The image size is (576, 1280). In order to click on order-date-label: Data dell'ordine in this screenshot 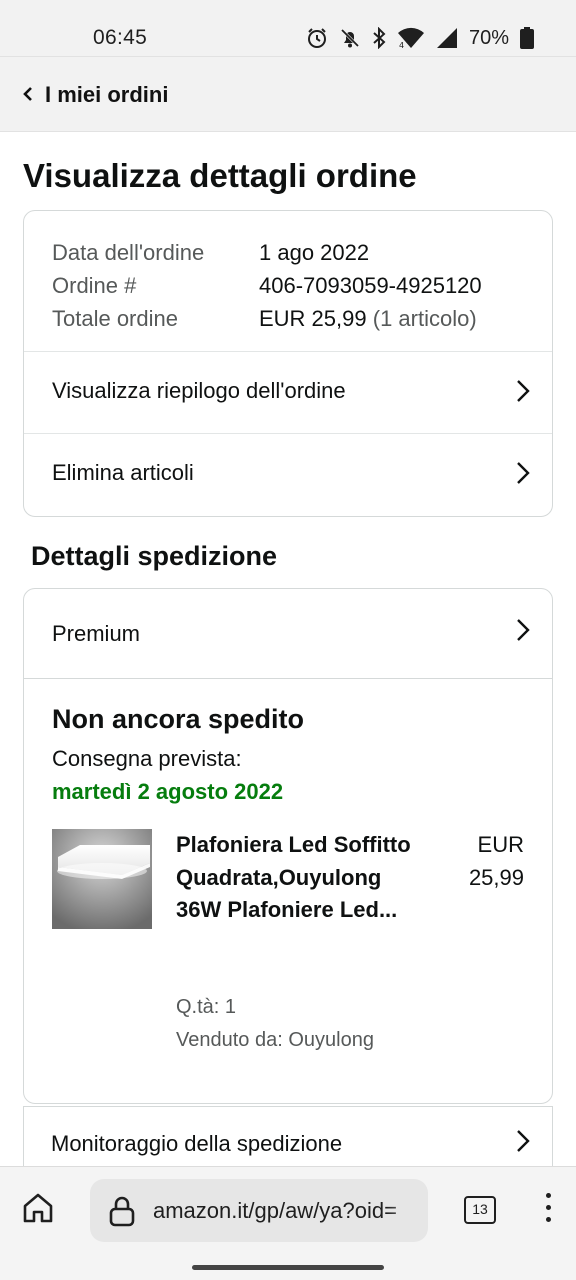, I will do `click(128, 252)`.